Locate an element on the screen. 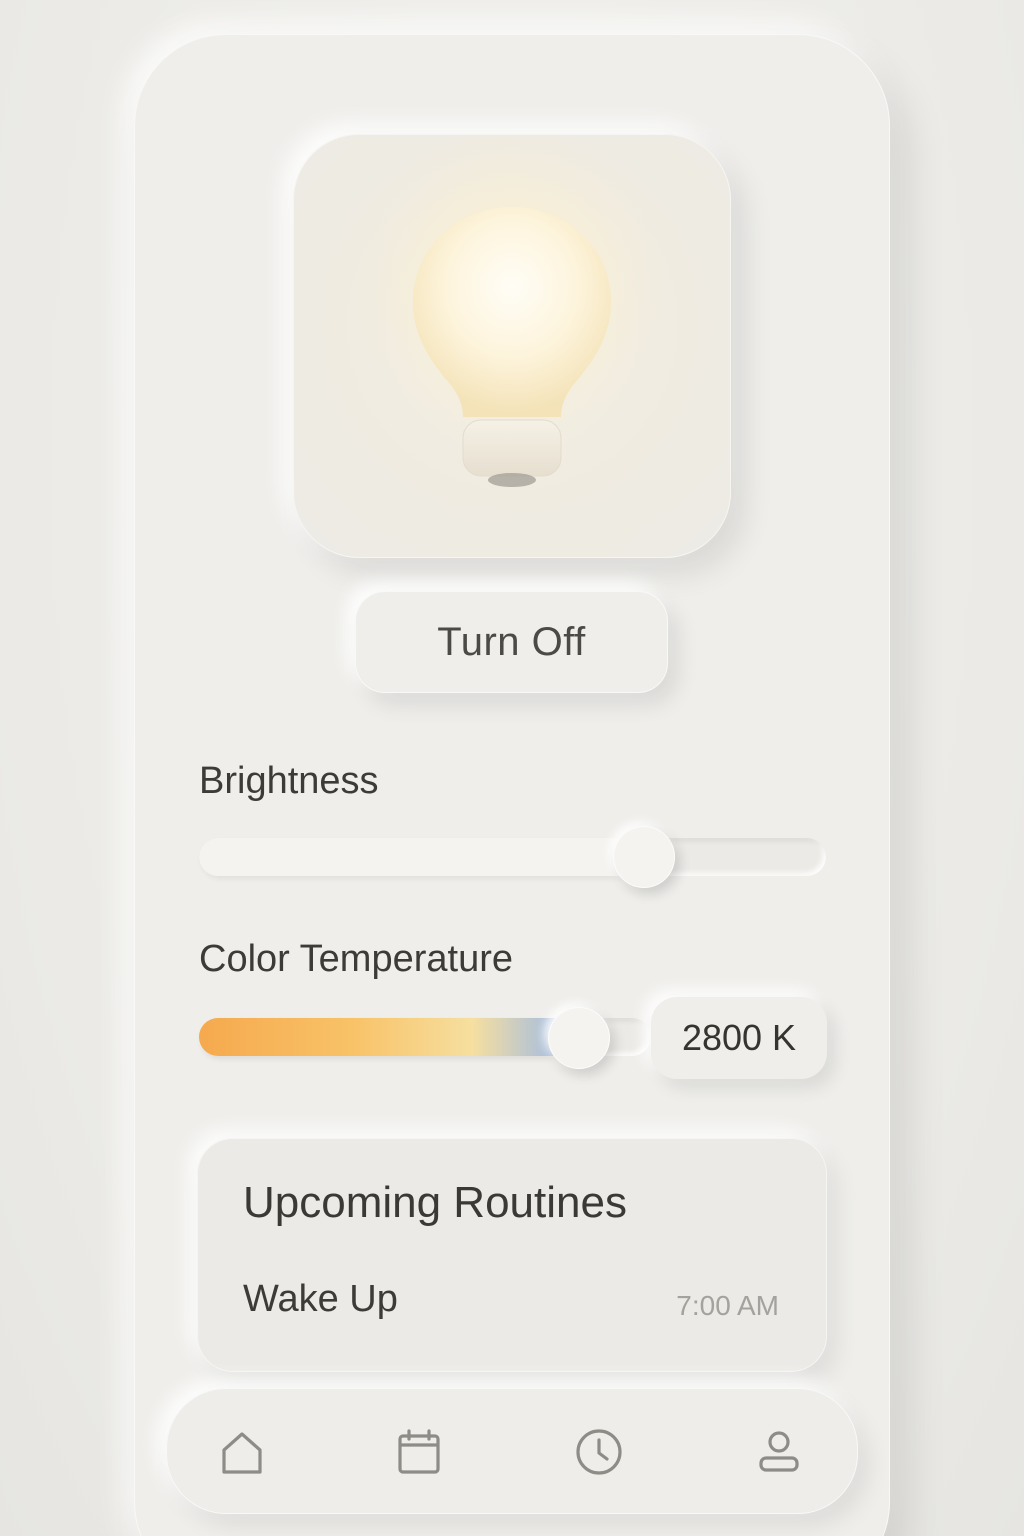 The image size is (1024, 1536). color-temperature-label: Color Temperature is located at coordinates (356, 959).